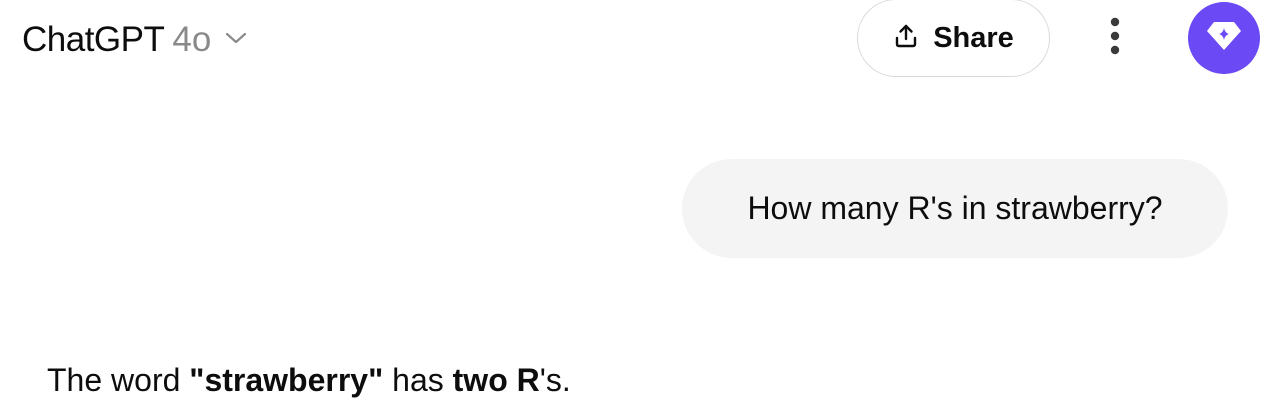 The width and height of the screenshot is (1264, 420). I want to click on user-message-text: How many R's in strawberry?, so click(955, 208).